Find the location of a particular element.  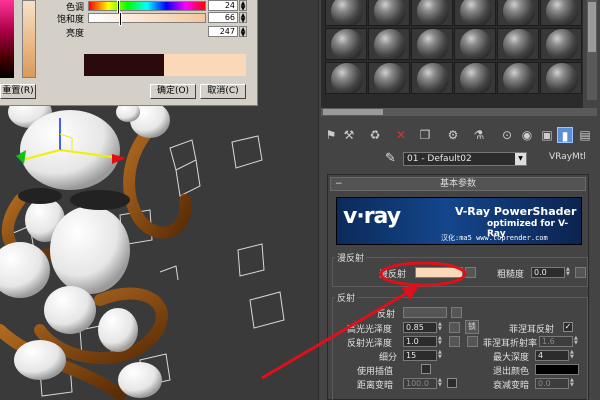

roughness-label: 粗糙度 is located at coordinates (511, 275).